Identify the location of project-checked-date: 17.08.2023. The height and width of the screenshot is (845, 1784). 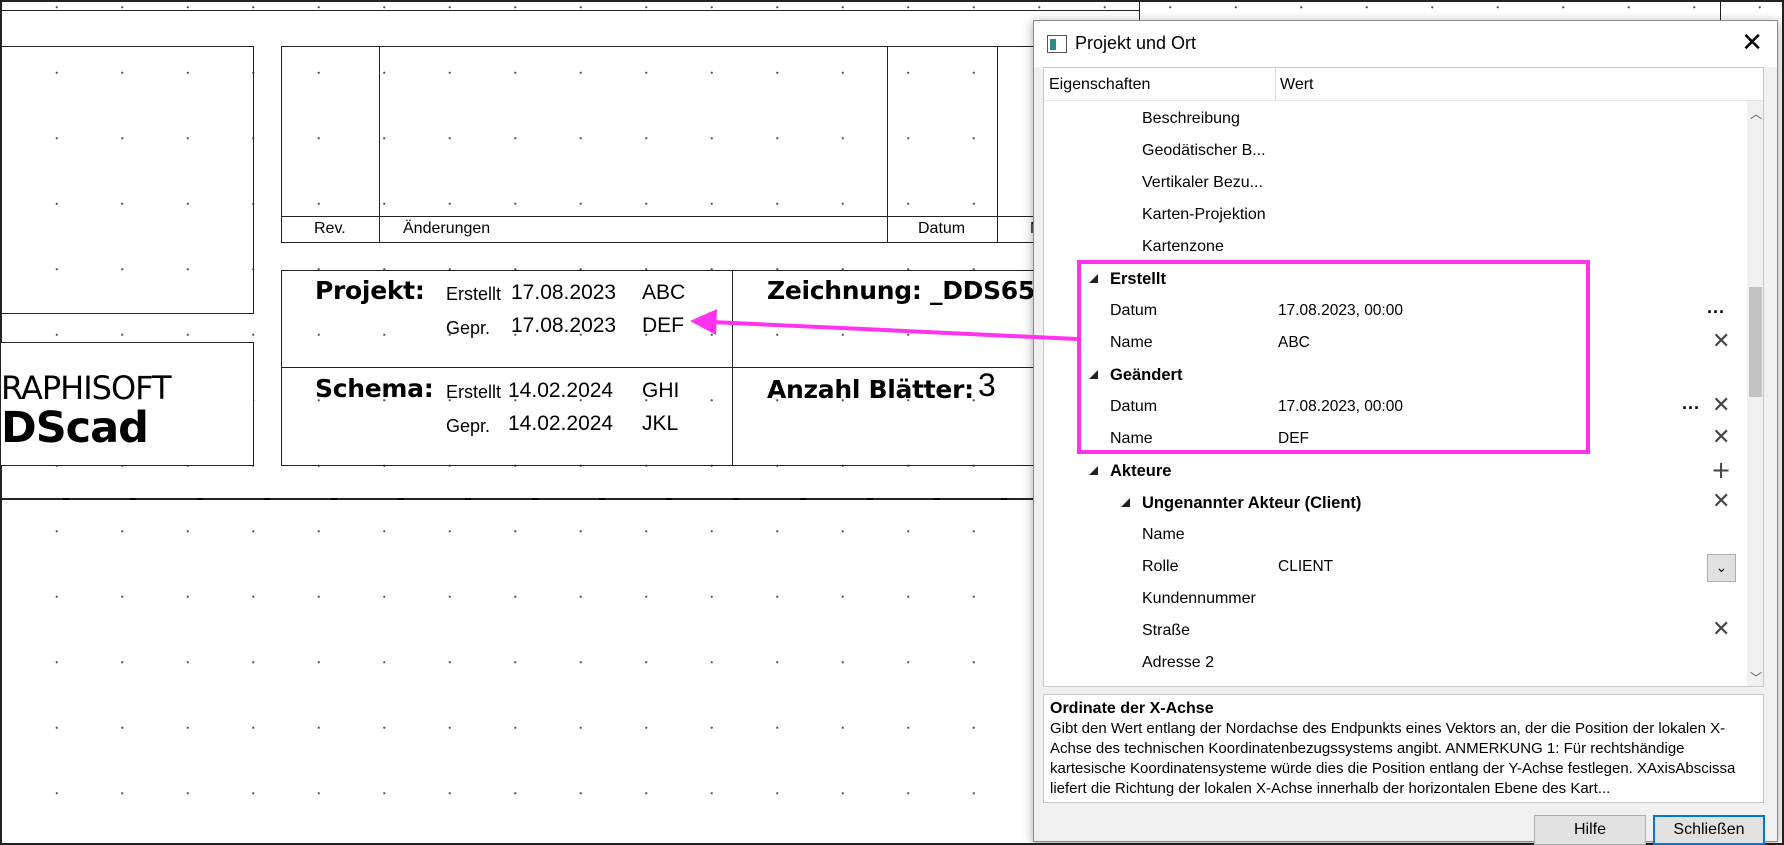
(564, 325).